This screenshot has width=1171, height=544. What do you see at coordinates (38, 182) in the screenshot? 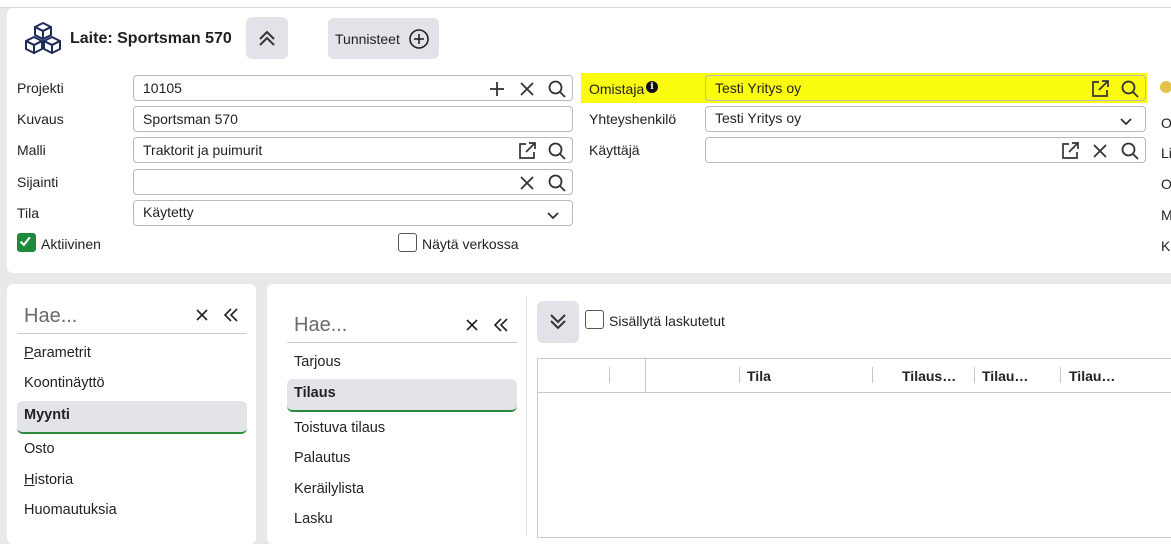
I see `location-label: Sijainti` at bounding box center [38, 182].